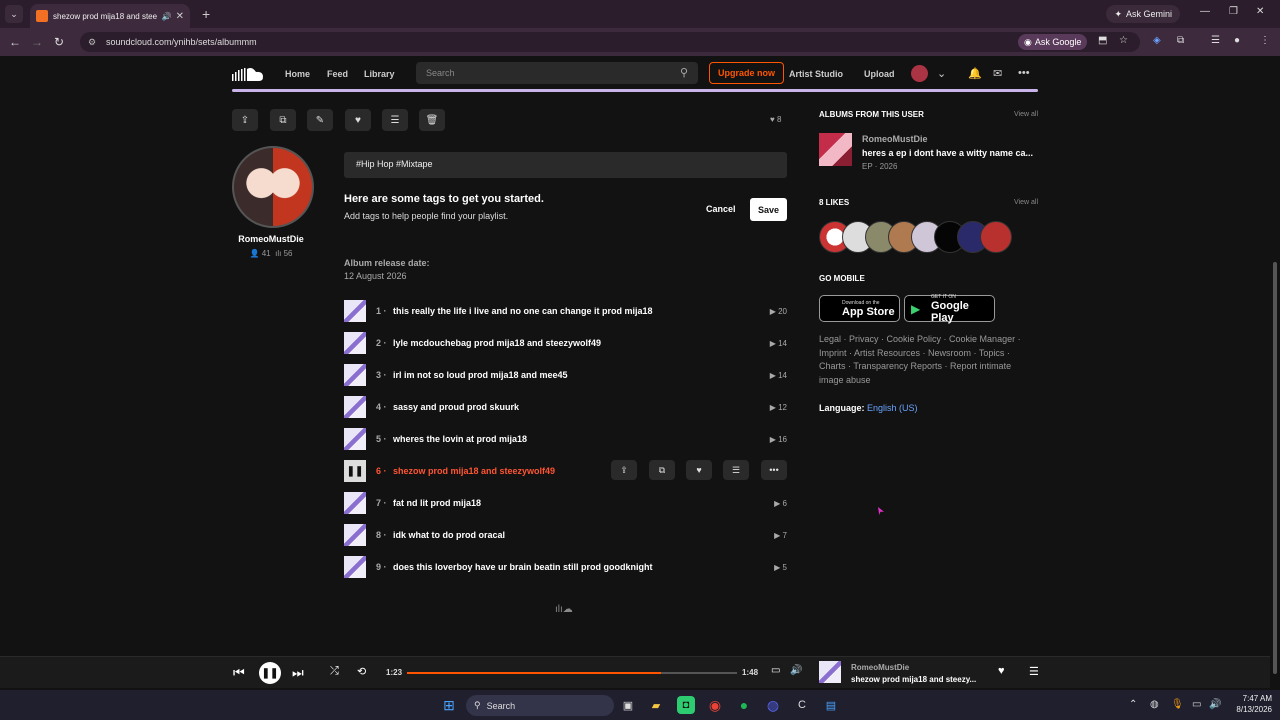 The height and width of the screenshot is (720, 1280). Describe the element at coordinates (1102, 40) in the screenshot. I see `install-icon: ⬒` at that location.